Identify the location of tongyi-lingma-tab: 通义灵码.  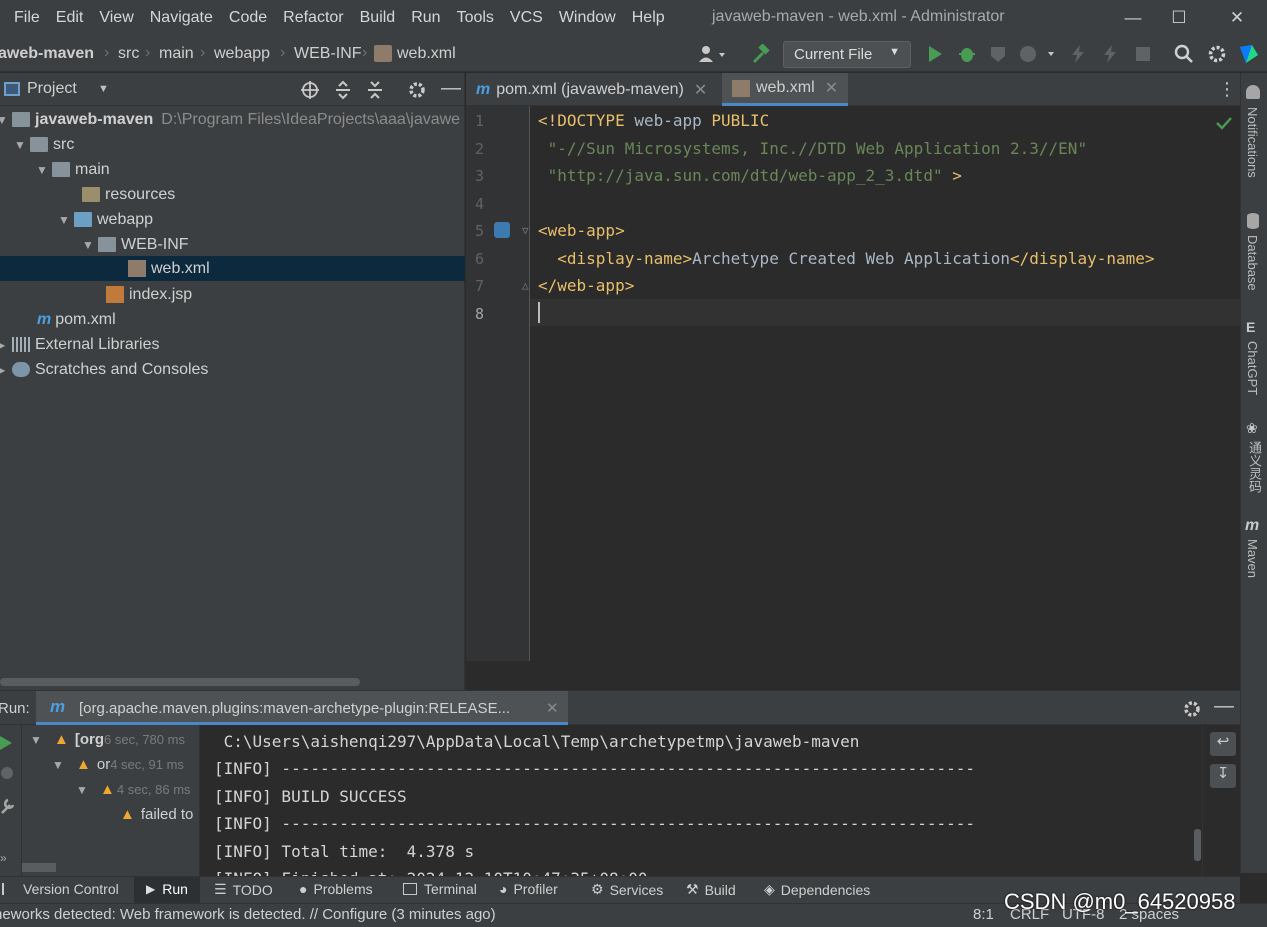
(1254, 467).